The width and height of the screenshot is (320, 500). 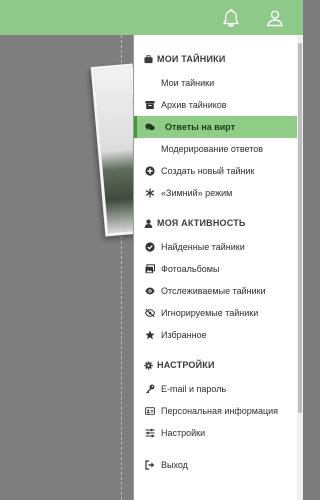 I want to click on menu-item-photo-albums: Фотоальбомы, so click(x=215, y=269).